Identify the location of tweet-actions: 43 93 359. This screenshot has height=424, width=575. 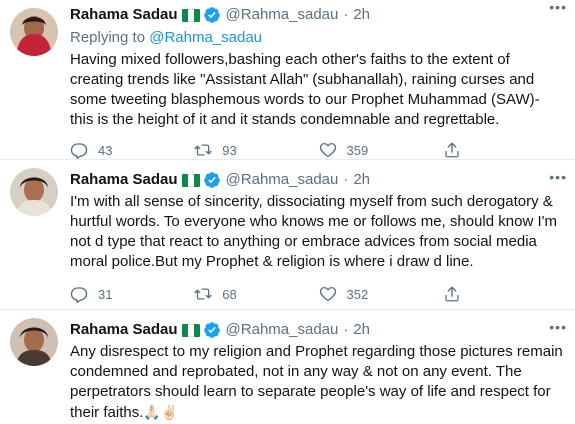
(318, 150).